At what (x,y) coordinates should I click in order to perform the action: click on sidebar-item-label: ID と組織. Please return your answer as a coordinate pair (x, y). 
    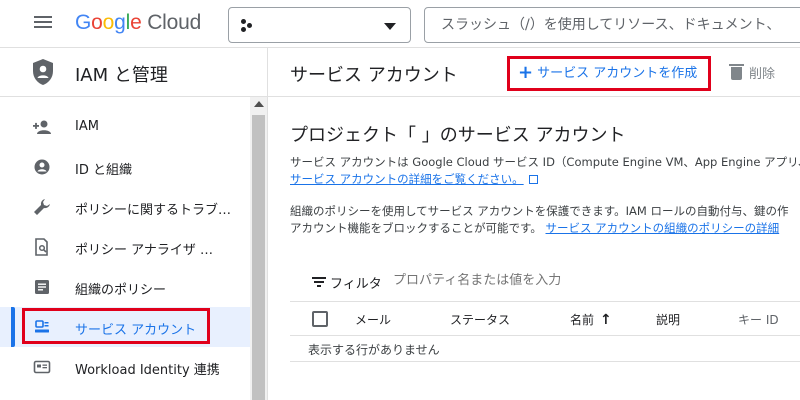
    Looking at the image, I should click on (103, 170).